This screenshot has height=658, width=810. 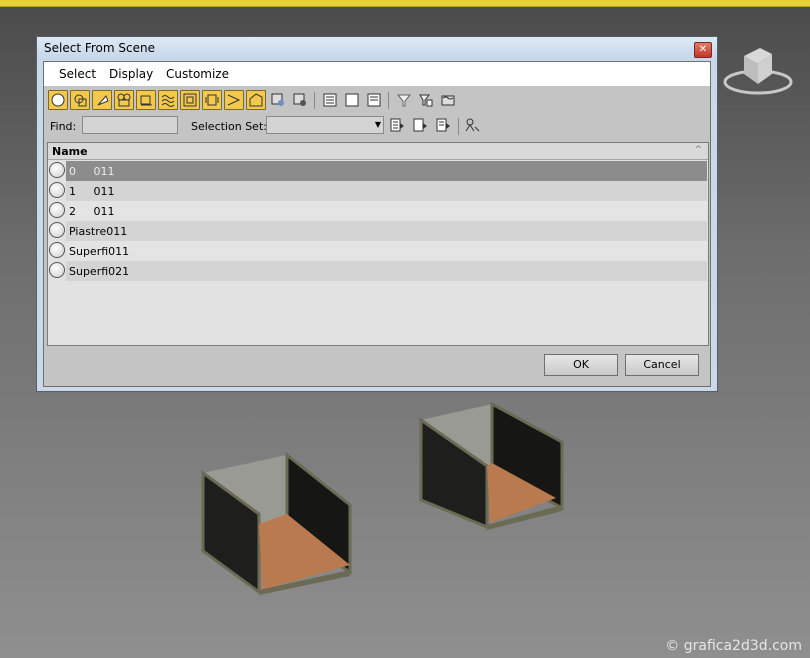 I want to click on ok-button: OK, so click(x=581, y=365).